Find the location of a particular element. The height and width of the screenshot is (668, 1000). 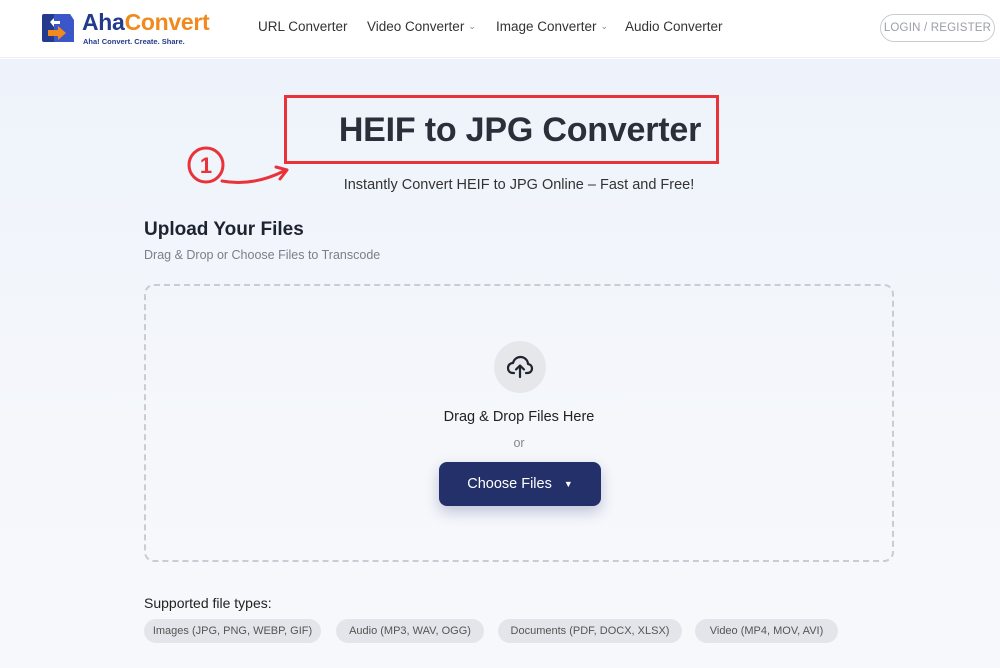

login-register-button: LOGIN / REGISTER is located at coordinates (937, 28).